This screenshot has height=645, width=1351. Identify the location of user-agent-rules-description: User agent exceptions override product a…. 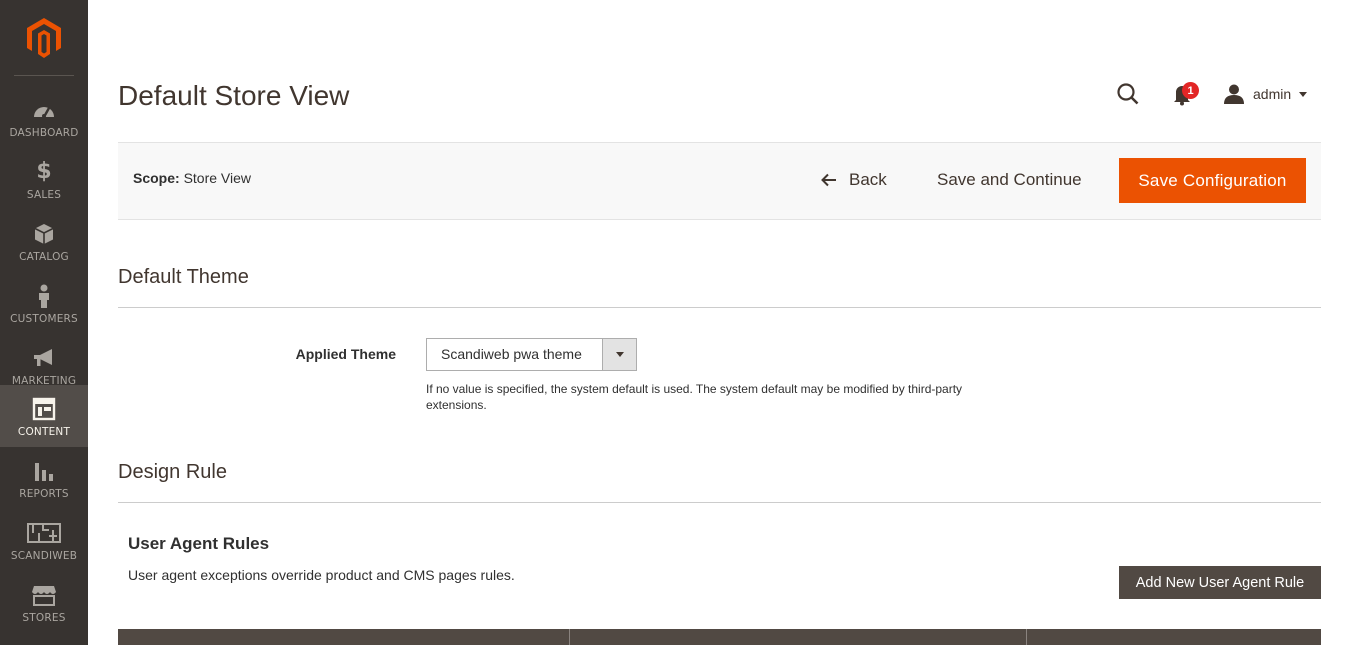
(321, 575).